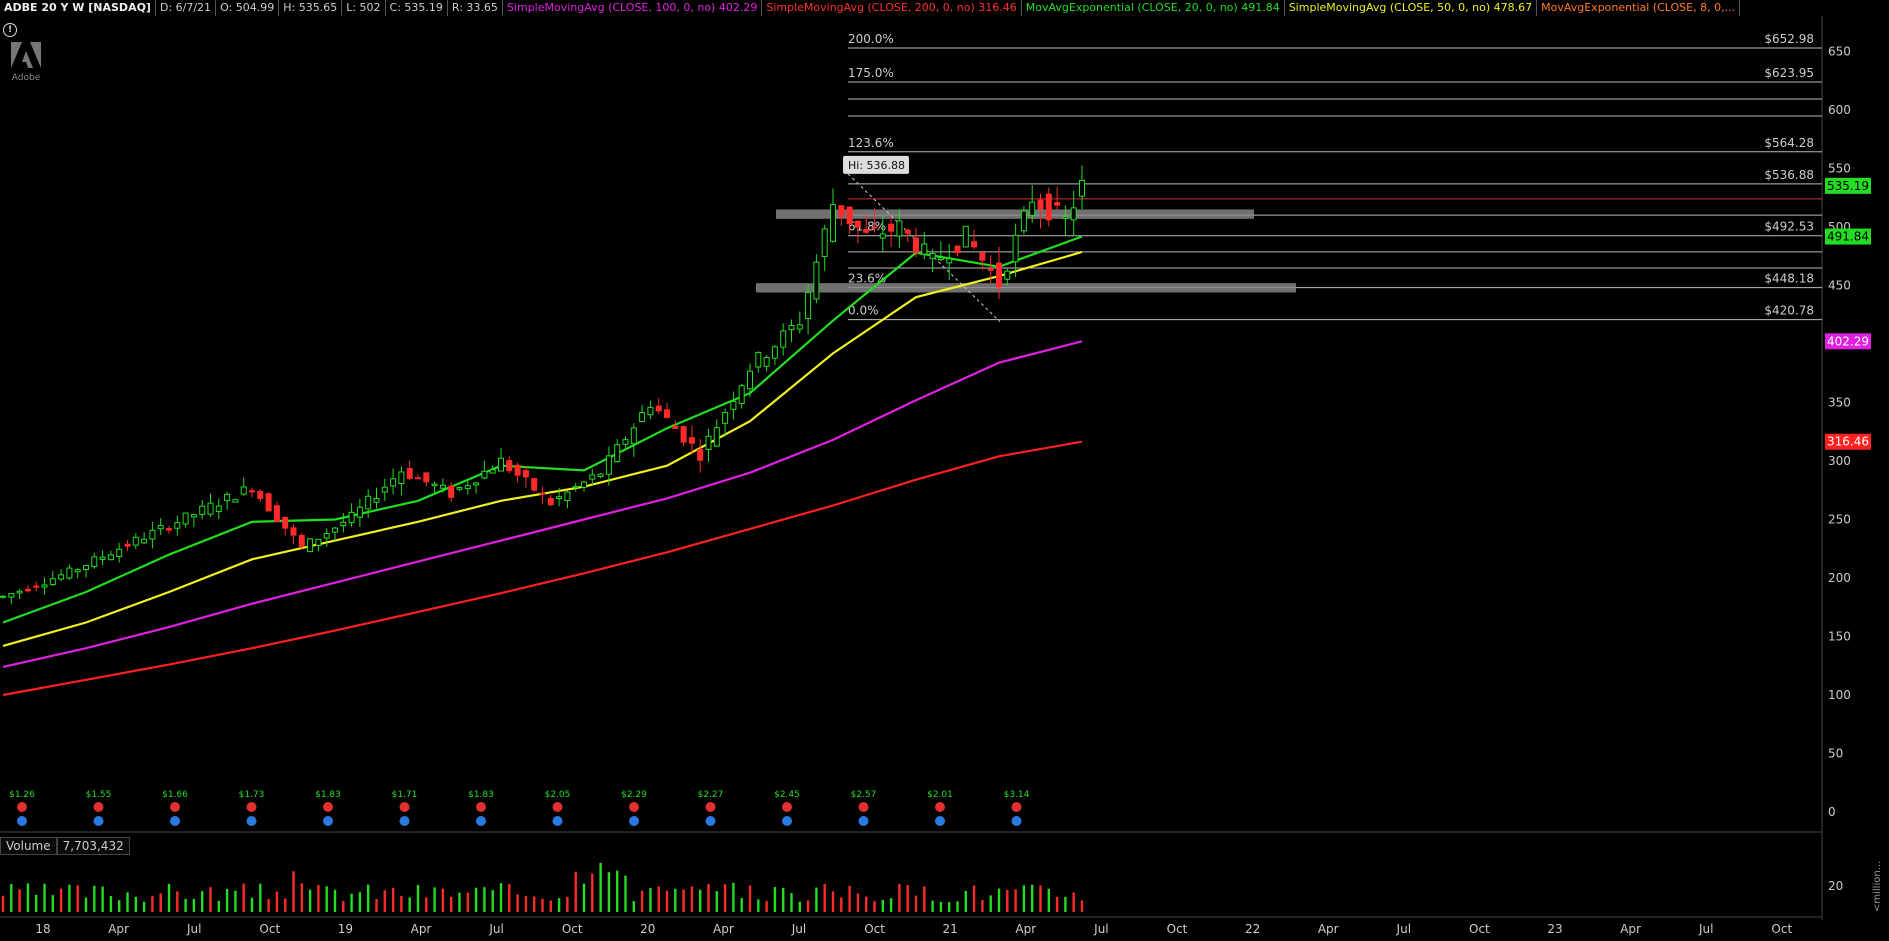 This screenshot has height=941, width=1889. I want to click on y-tick-label: 350, so click(1839, 403).